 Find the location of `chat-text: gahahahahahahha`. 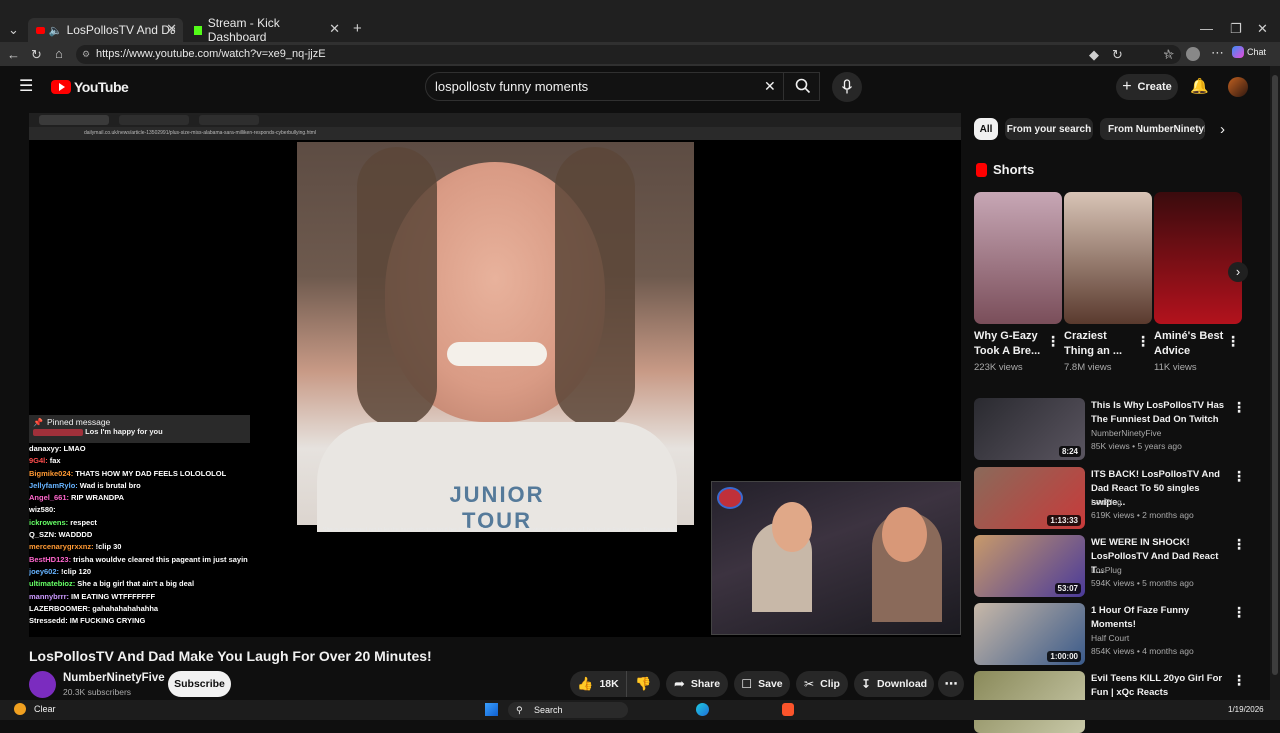

chat-text: gahahahahahahha is located at coordinates (125, 608).